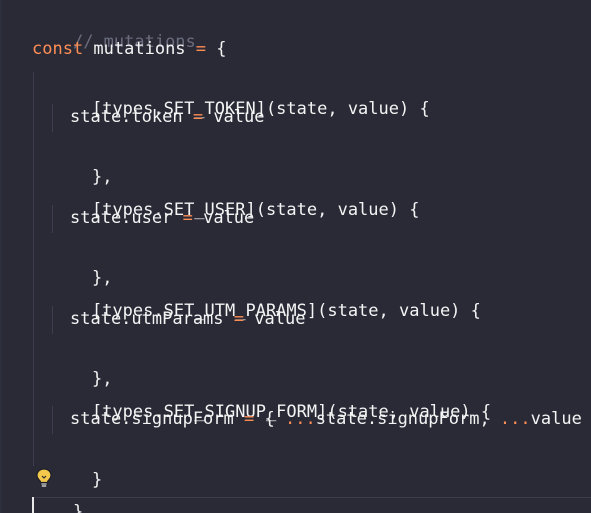 This screenshot has height=513, width=591. I want to click on assign-lhs: state.token, so click(131, 117).